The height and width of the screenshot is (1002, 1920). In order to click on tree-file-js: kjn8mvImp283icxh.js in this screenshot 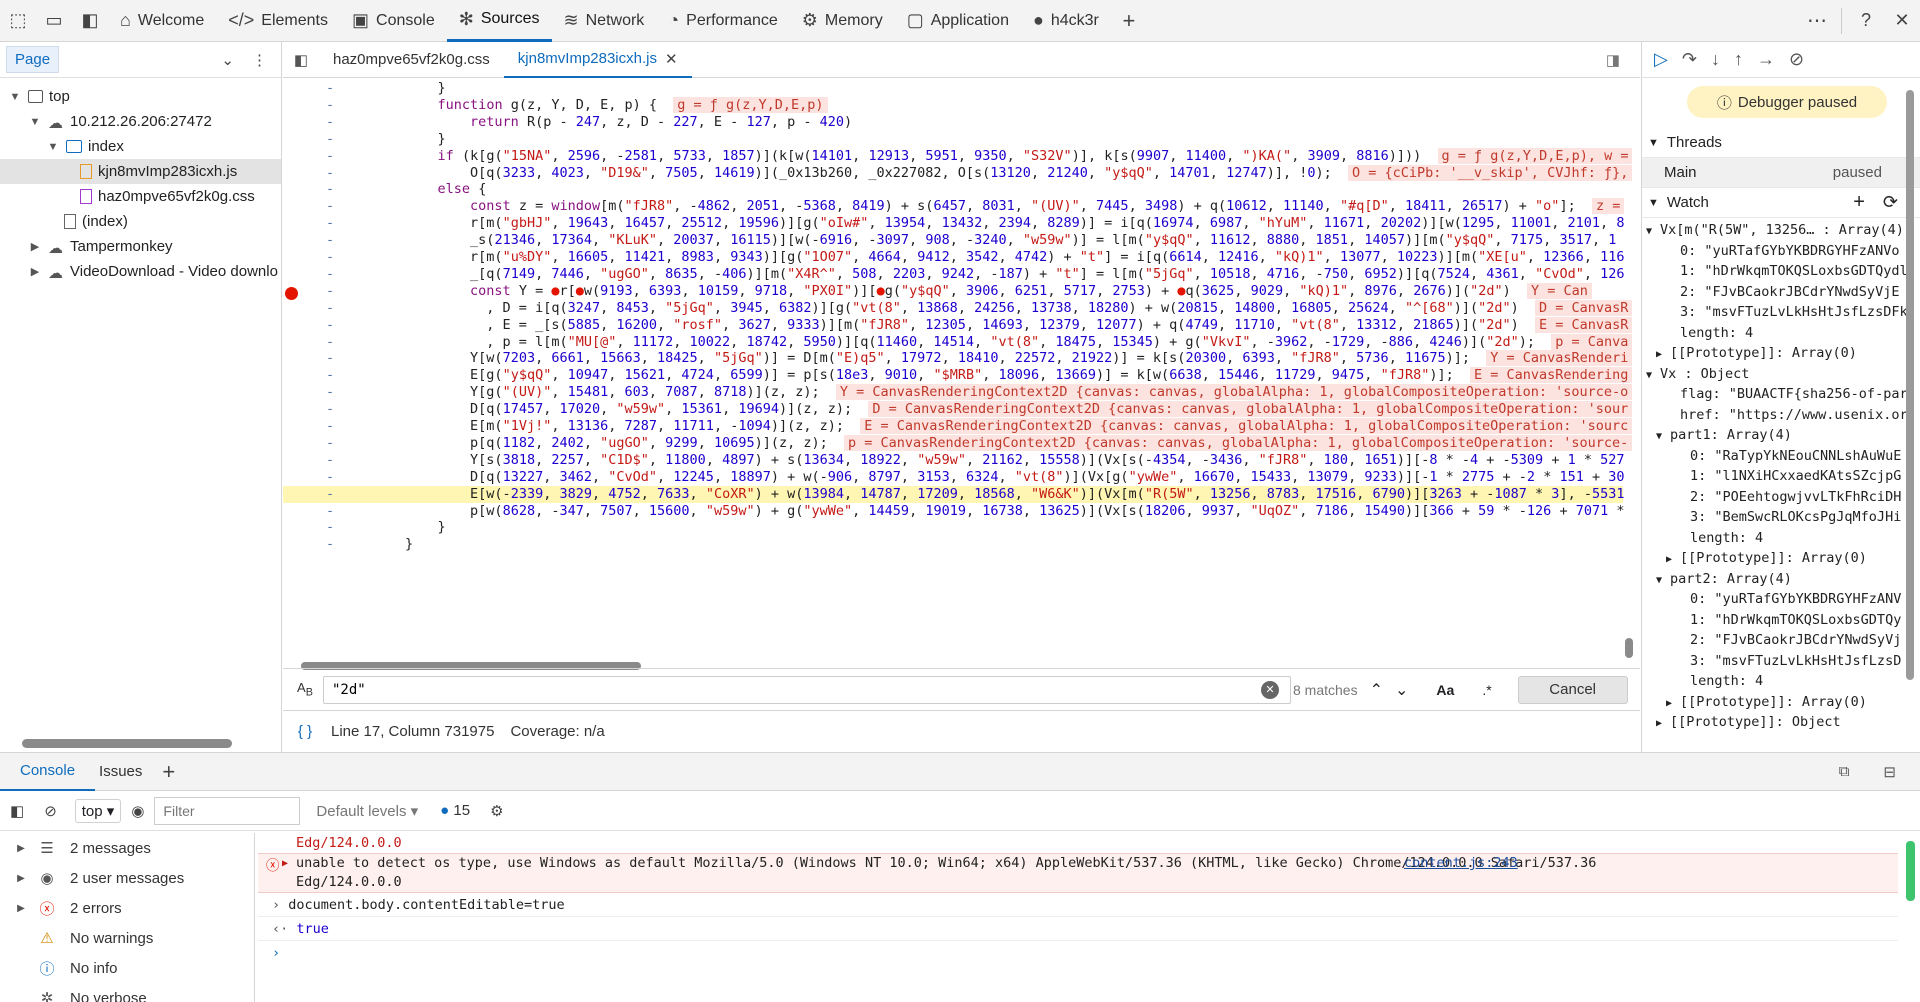, I will do `click(140, 171)`.